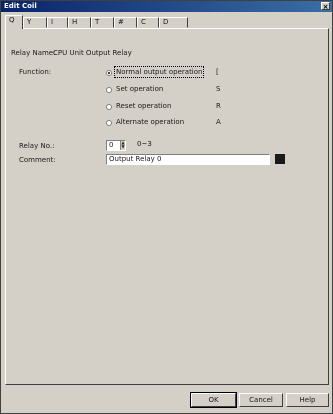  Describe the element at coordinates (102, 22) in the screenshot. I see `tab-t: T` at that location.